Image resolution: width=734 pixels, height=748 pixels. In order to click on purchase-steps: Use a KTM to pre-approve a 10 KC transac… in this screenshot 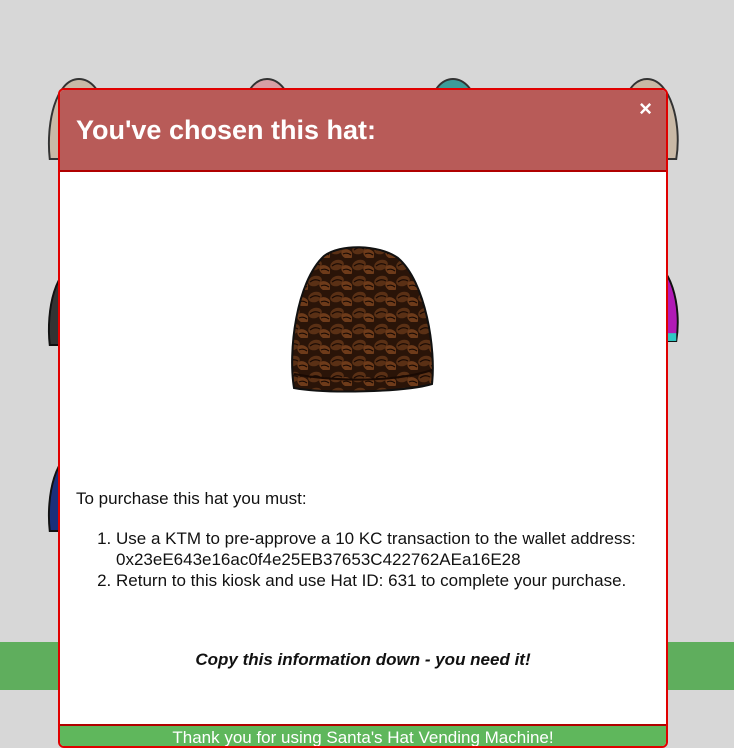, I will do `click(371, 559)`.